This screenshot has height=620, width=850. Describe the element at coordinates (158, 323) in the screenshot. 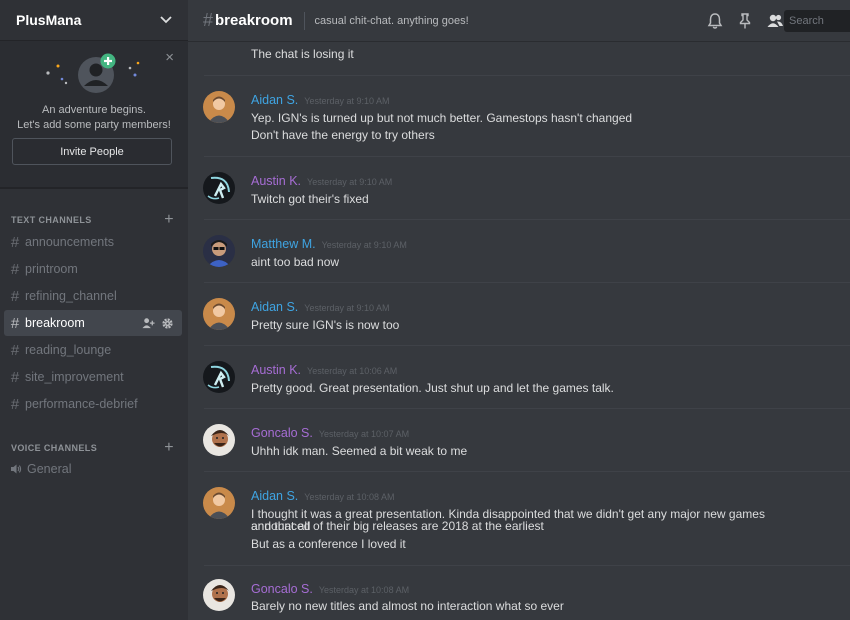

I see `channel-actions` at that location.